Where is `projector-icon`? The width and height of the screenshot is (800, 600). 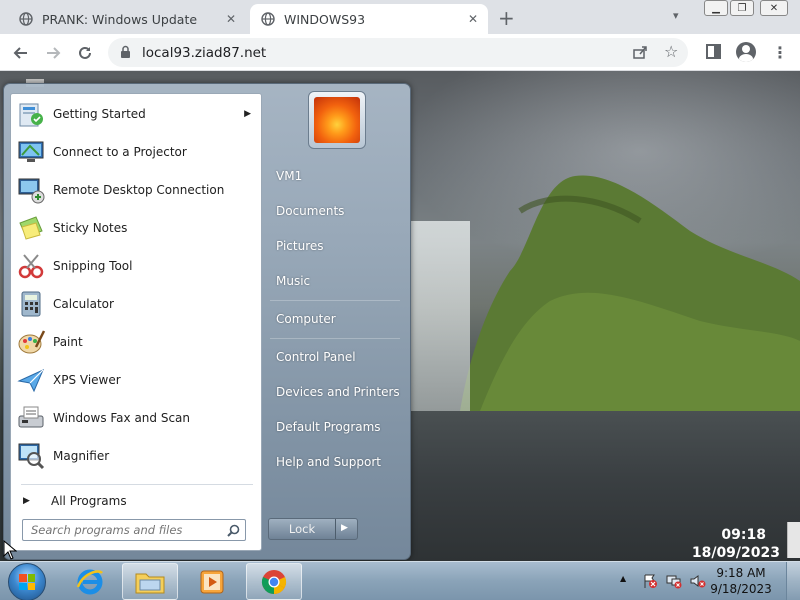 projector-icon is located at coordinates (31, 151).